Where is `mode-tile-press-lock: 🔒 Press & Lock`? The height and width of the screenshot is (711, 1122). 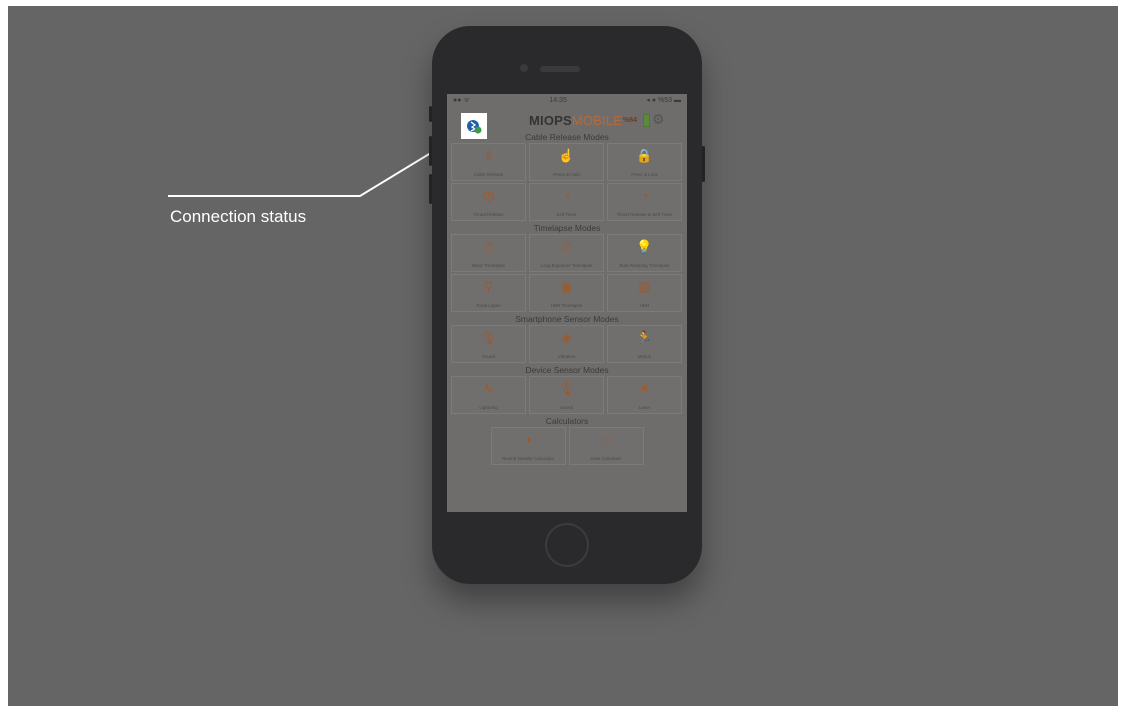
mode-tile-press-lock: 🔒 Press & Lock is located at coordinates (644, 162).